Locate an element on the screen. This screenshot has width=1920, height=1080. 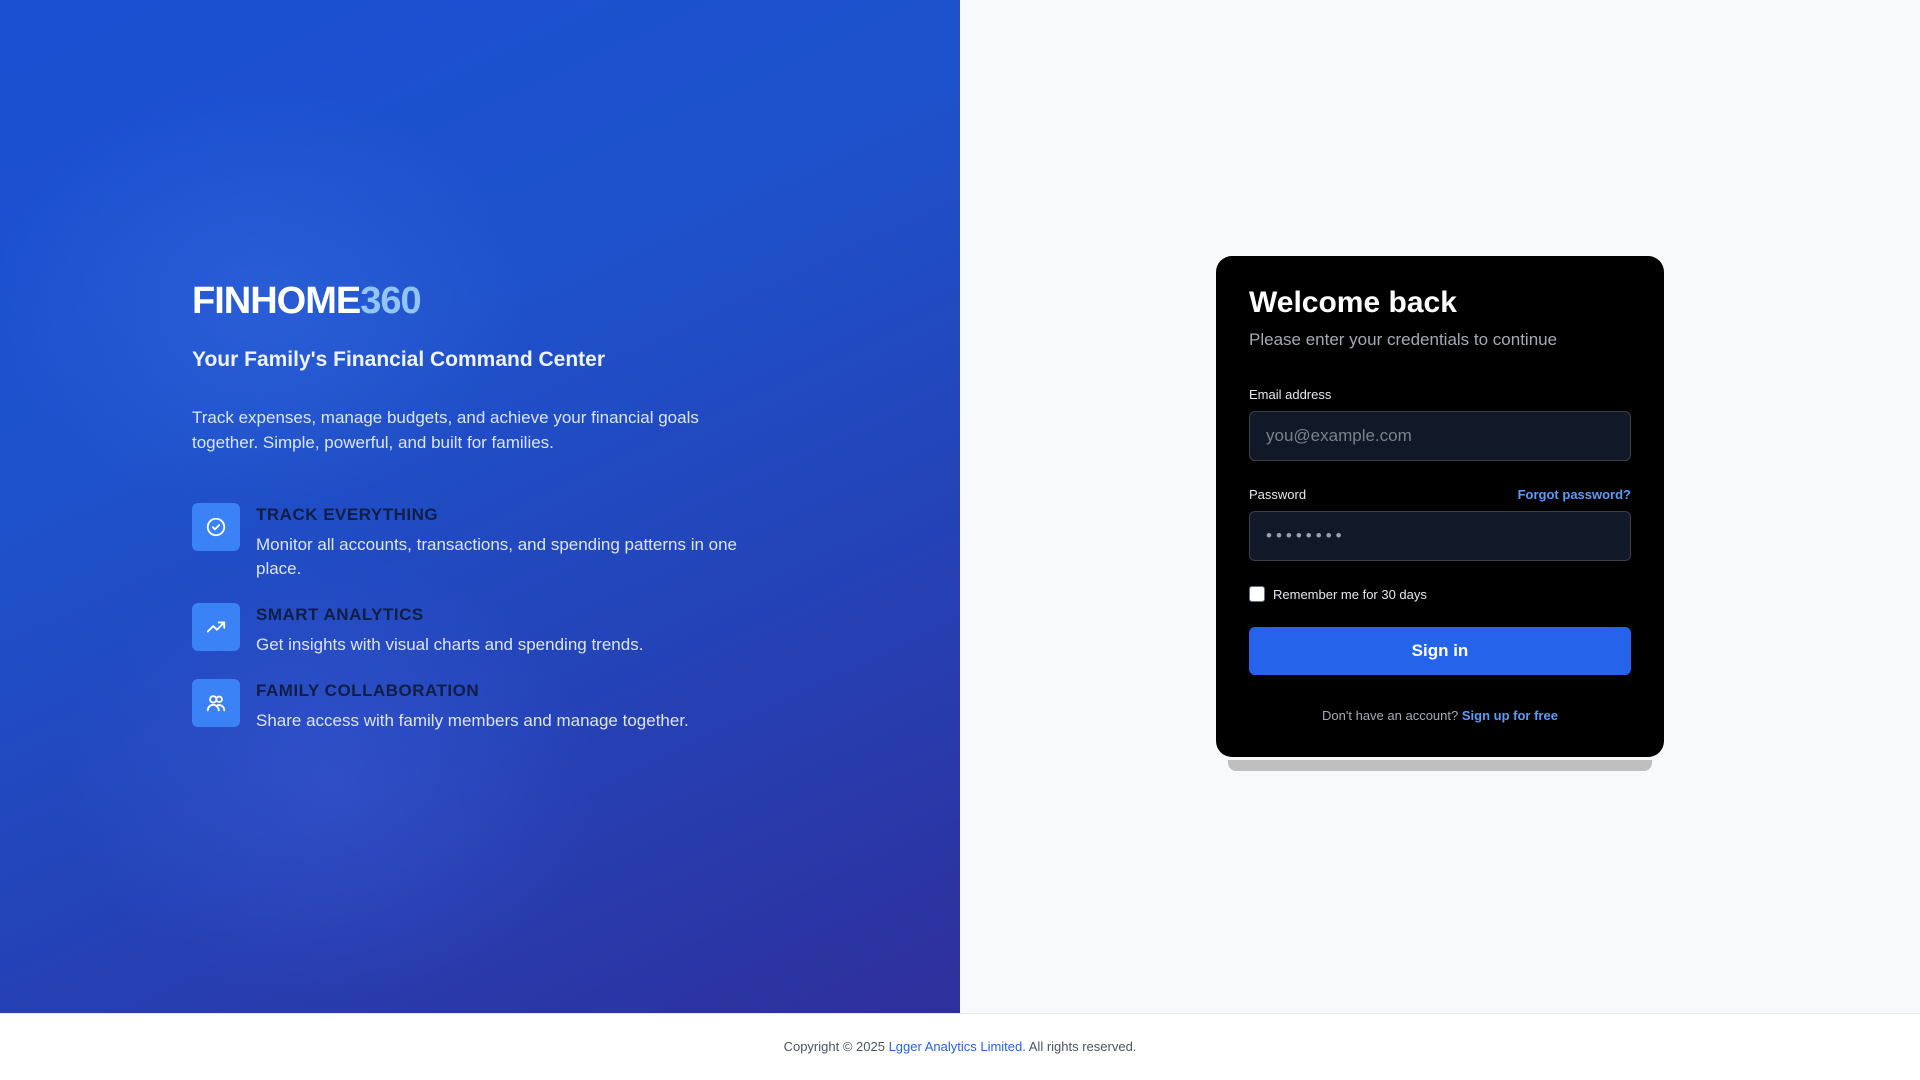
signup-link: Sign up for free is located at coordinates (1510, 715).